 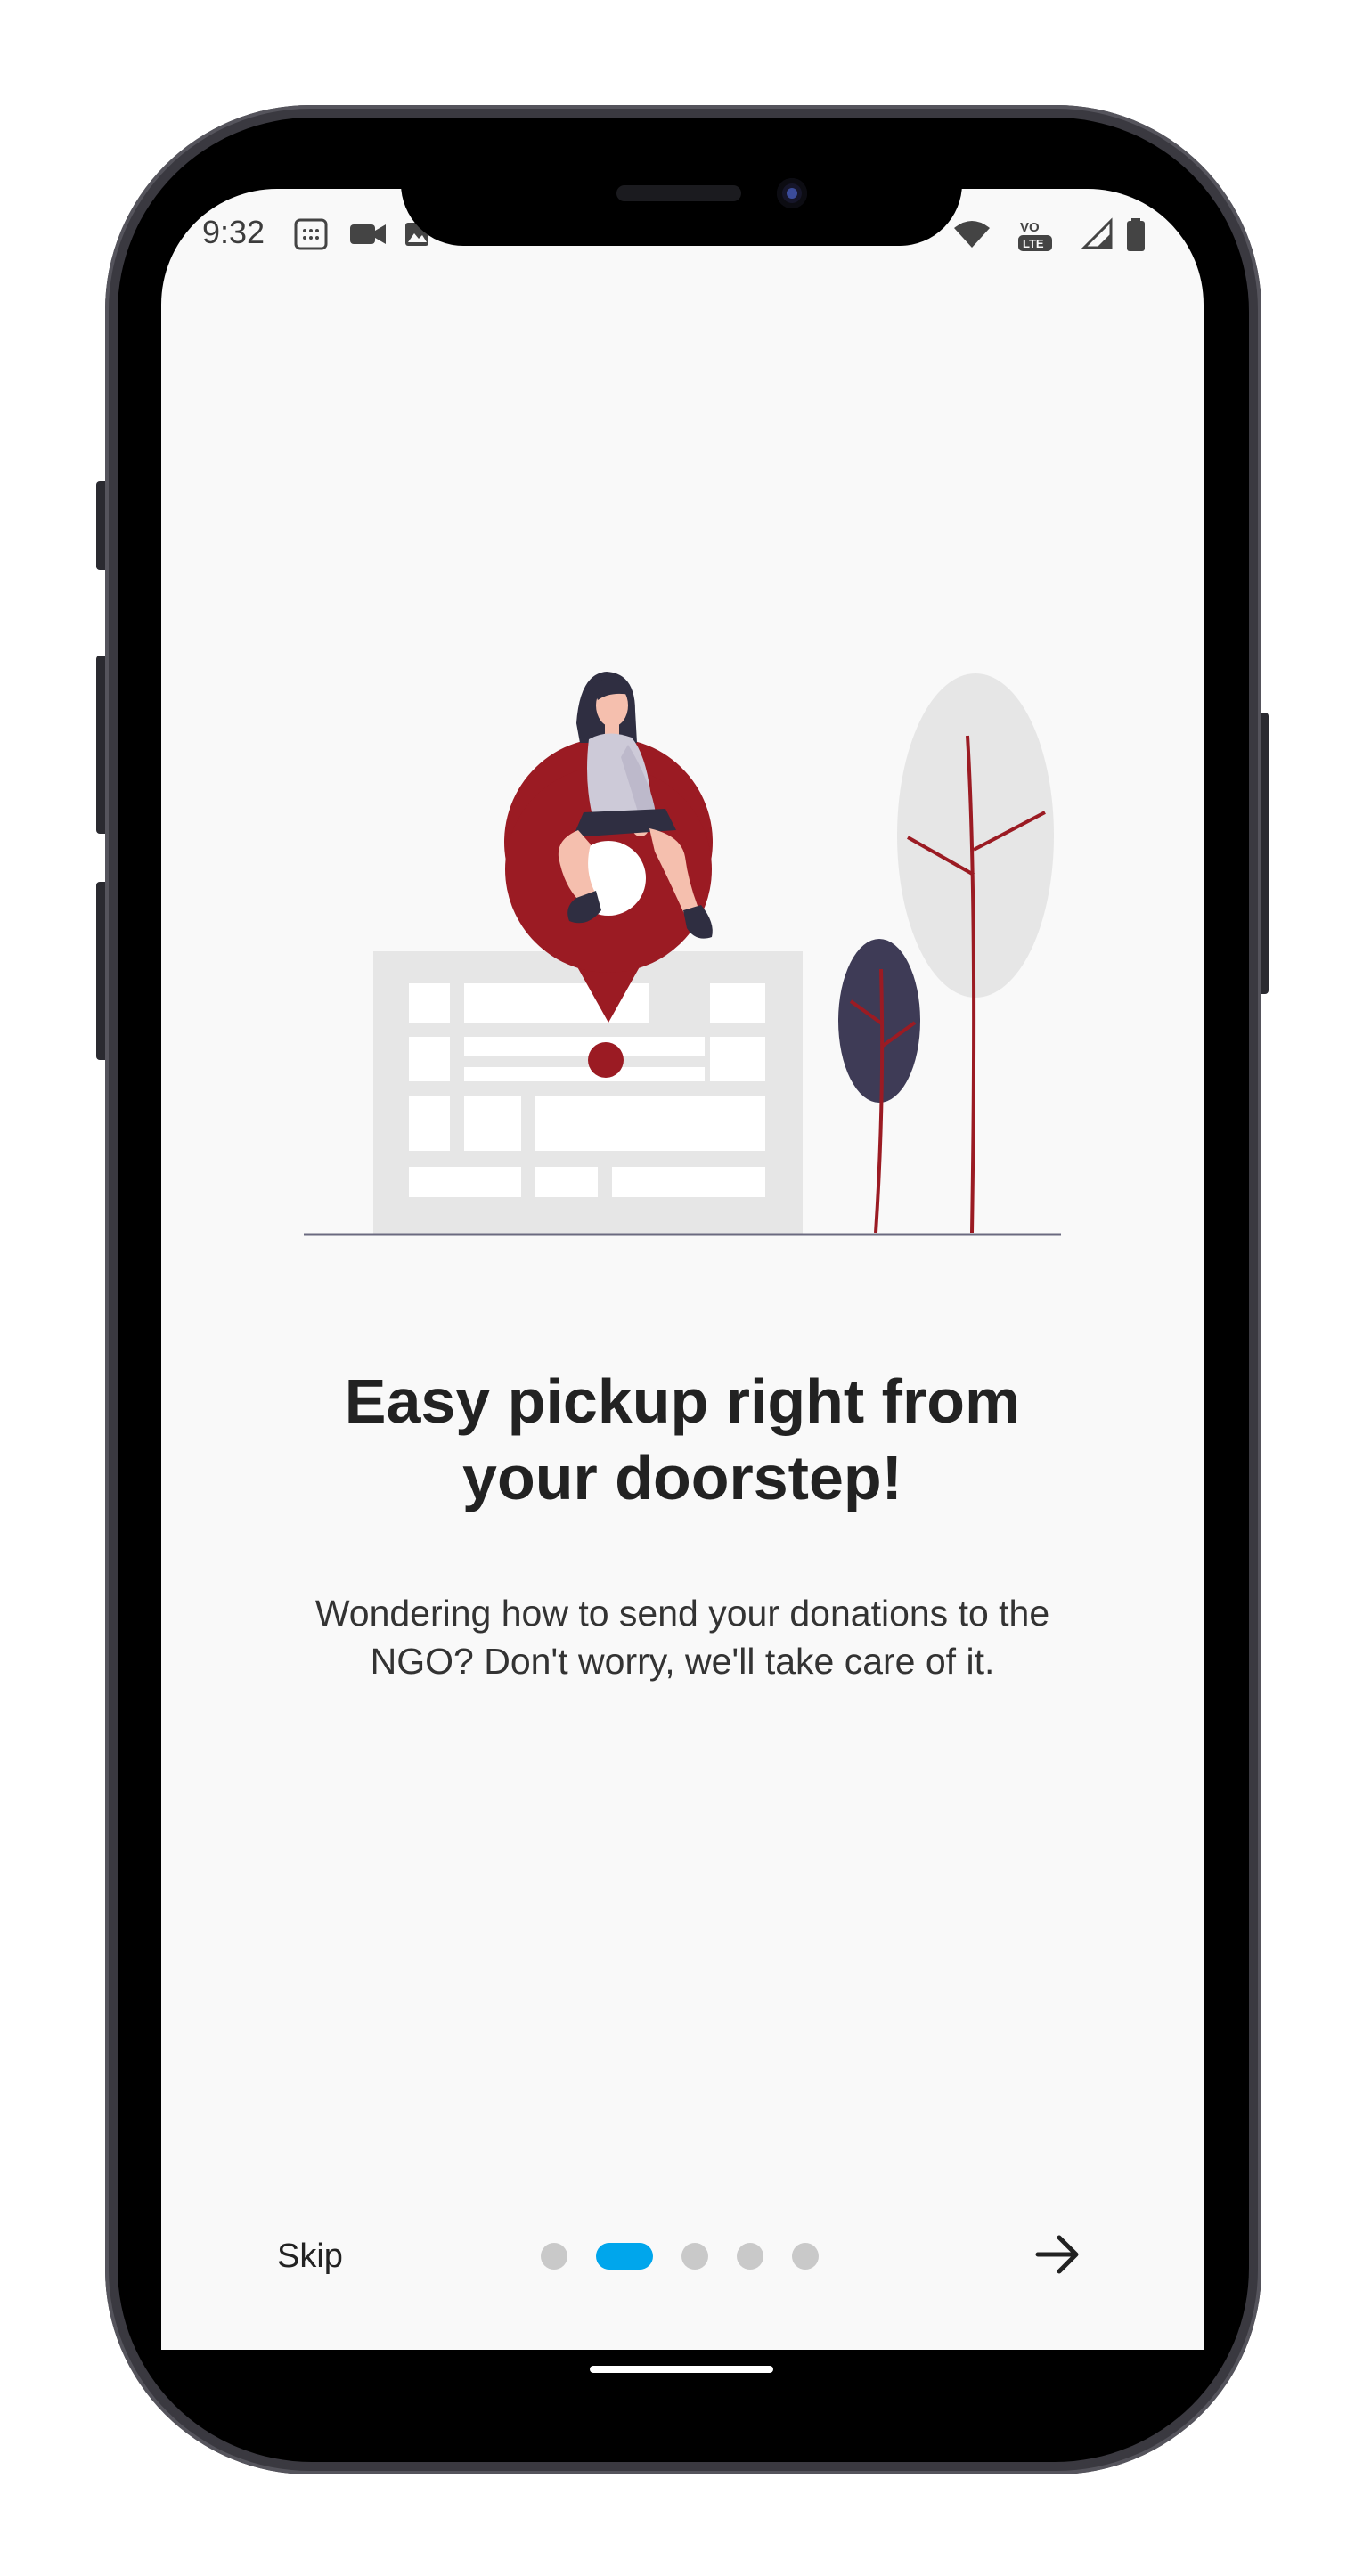 I want to click on signal-icon, so click(x=1097, y=233).